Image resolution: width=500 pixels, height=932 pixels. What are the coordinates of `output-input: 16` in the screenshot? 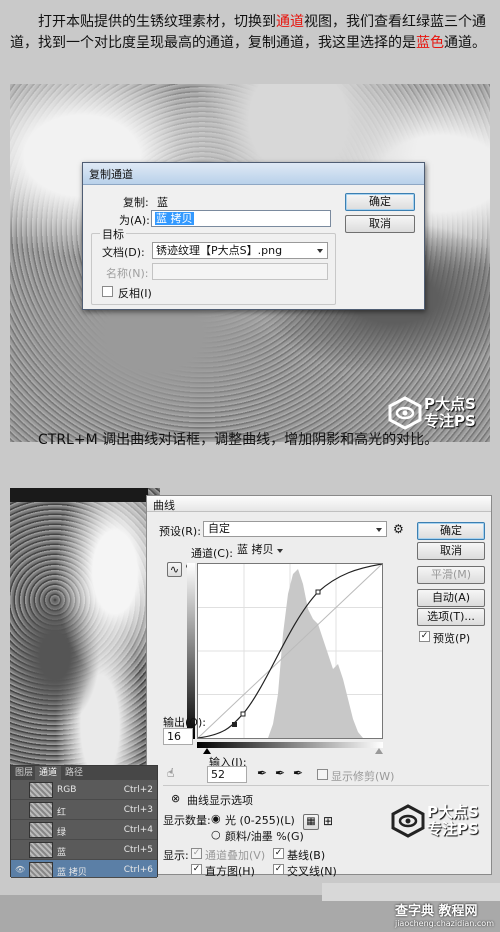 It's located at (178, 736).